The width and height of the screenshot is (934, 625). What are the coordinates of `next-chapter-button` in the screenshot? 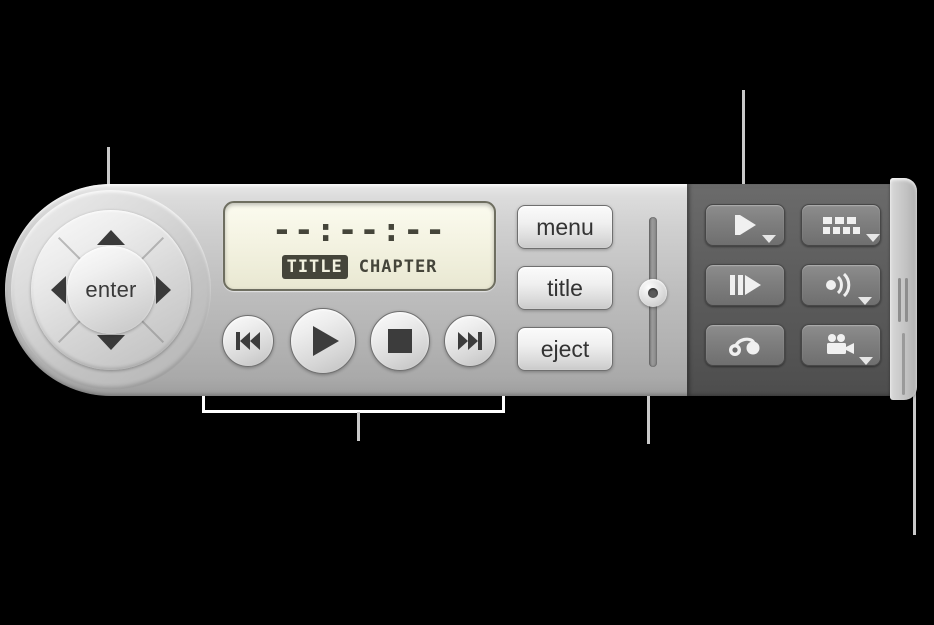 It's located at (470, 341).